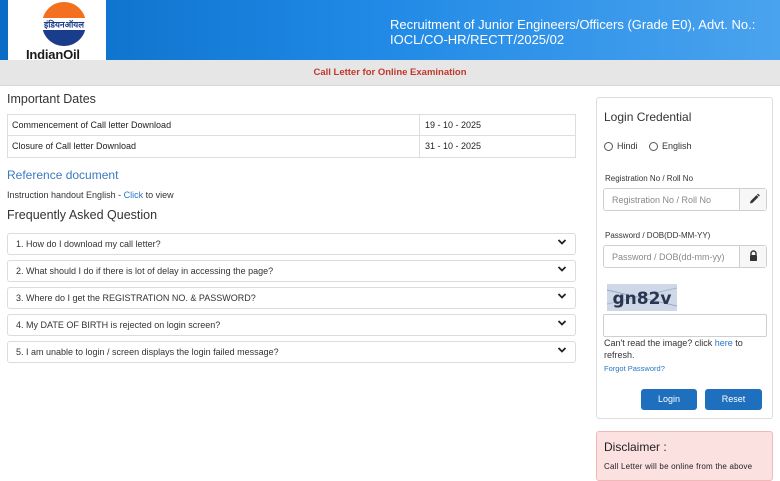 Image resolution: width=780 pixels, height=481 pixels. I want to click on login-button: Login, so click(669, 399).